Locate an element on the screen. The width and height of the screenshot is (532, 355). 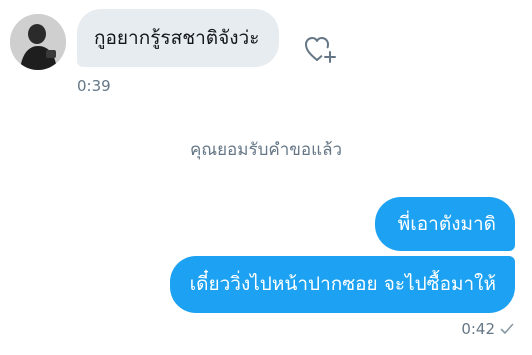
outgoing-message-text: เดี๋ยววิ่งไปหน้าปากซอย จะไปซื้อมาให้ is located at coordinates (342, 284).